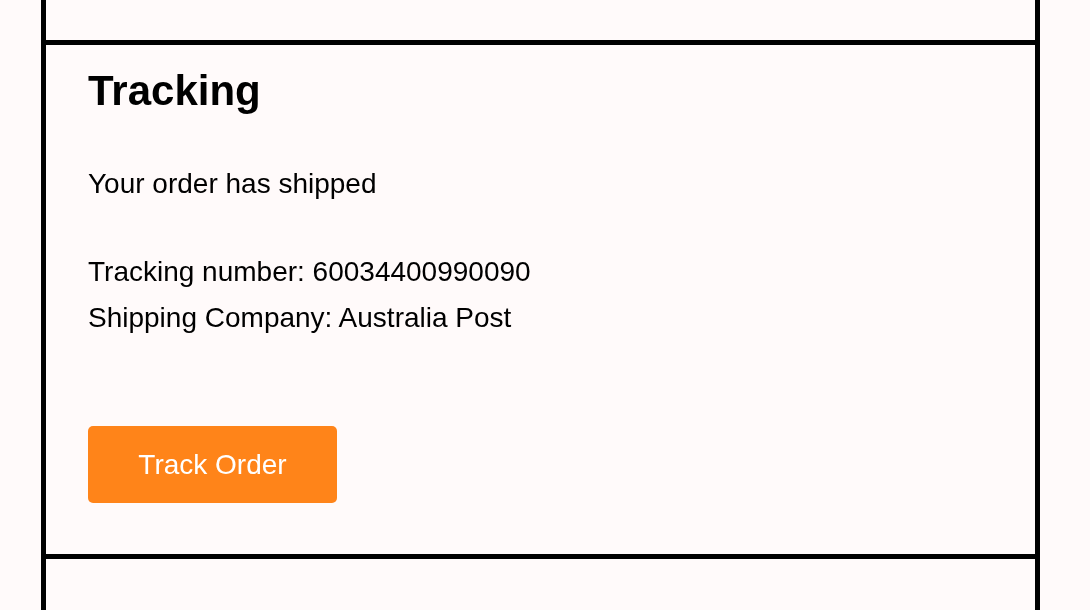 This screenshot has height=610, width=1090. What do you see at coordinates (310, 272) in the screenshot?
I see `detail-line: Tracking number: 60034400990090` at bounding box center [310, 272].